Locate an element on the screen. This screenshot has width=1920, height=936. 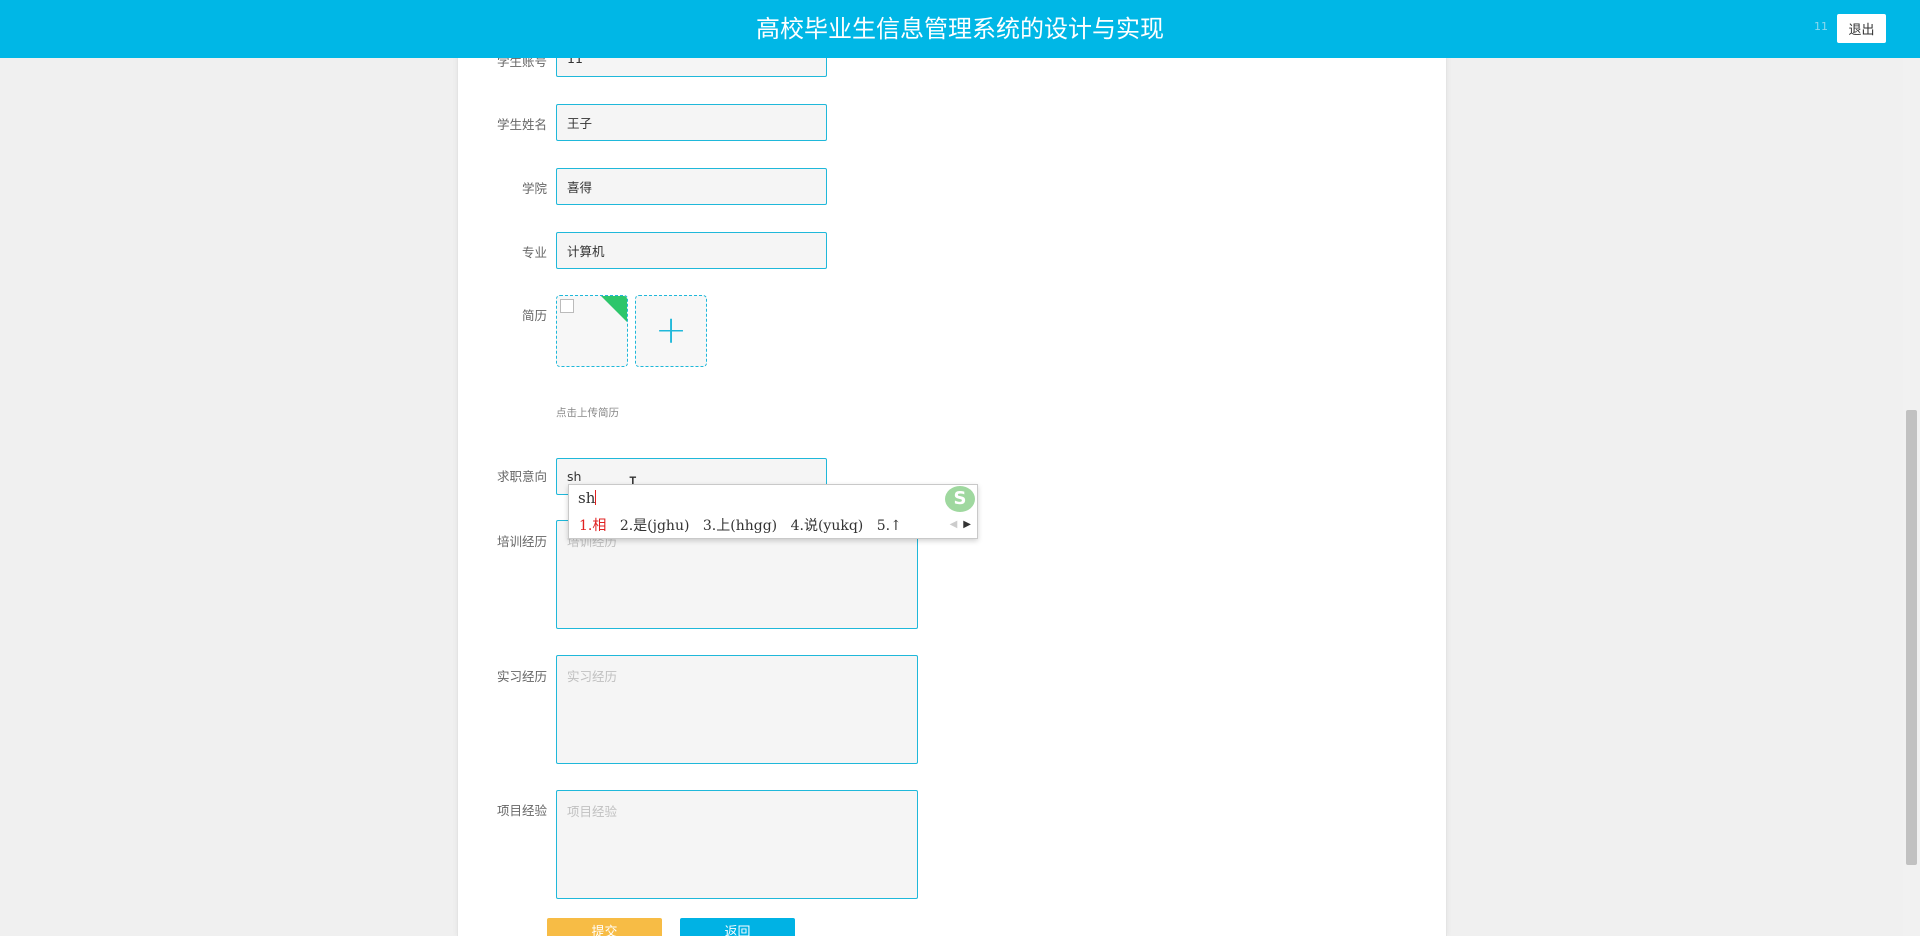
ime-logo-icon: S is located at coordinates (960, 499).